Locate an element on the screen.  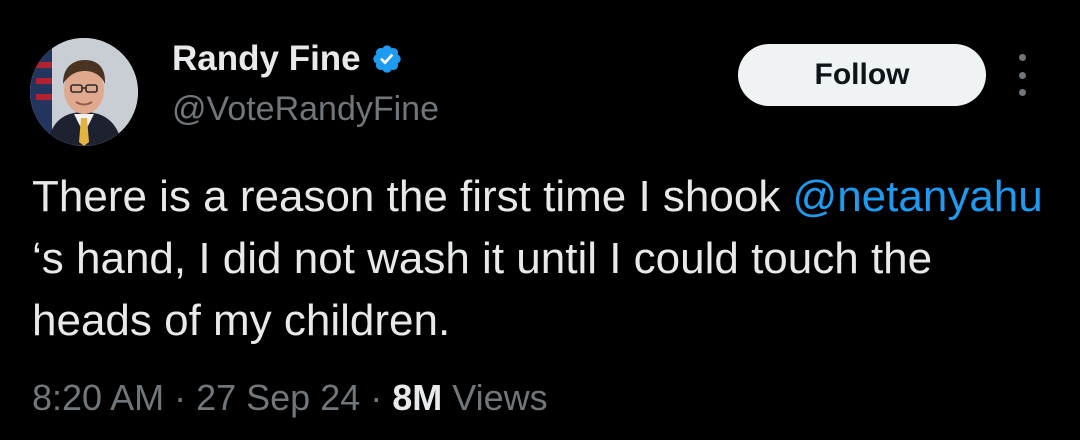
mention-link: @netanyahu is located at coordinates (918, 196).